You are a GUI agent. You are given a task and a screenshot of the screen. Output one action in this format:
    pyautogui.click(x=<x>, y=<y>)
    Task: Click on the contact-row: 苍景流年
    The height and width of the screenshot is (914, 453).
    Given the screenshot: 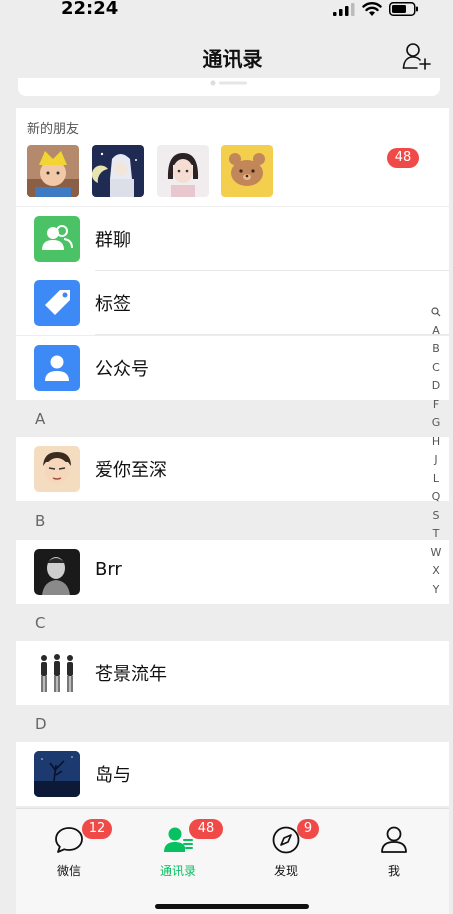 What is the action you would take?
    pyautogui.click(x=232, y=673)
    